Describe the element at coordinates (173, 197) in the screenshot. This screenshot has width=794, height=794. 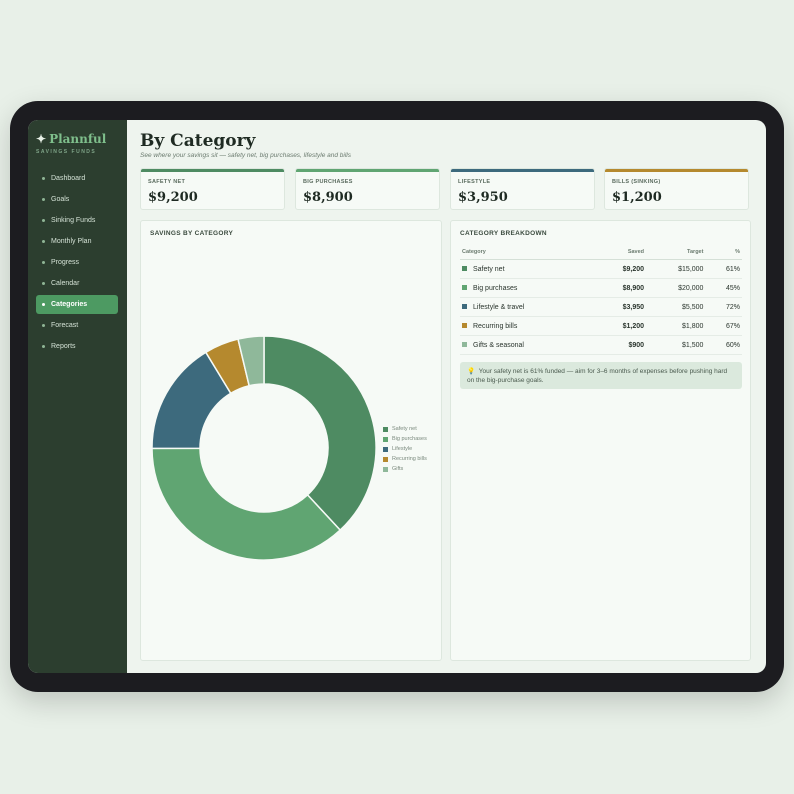
I see `stat-value: $9,200` at that location.